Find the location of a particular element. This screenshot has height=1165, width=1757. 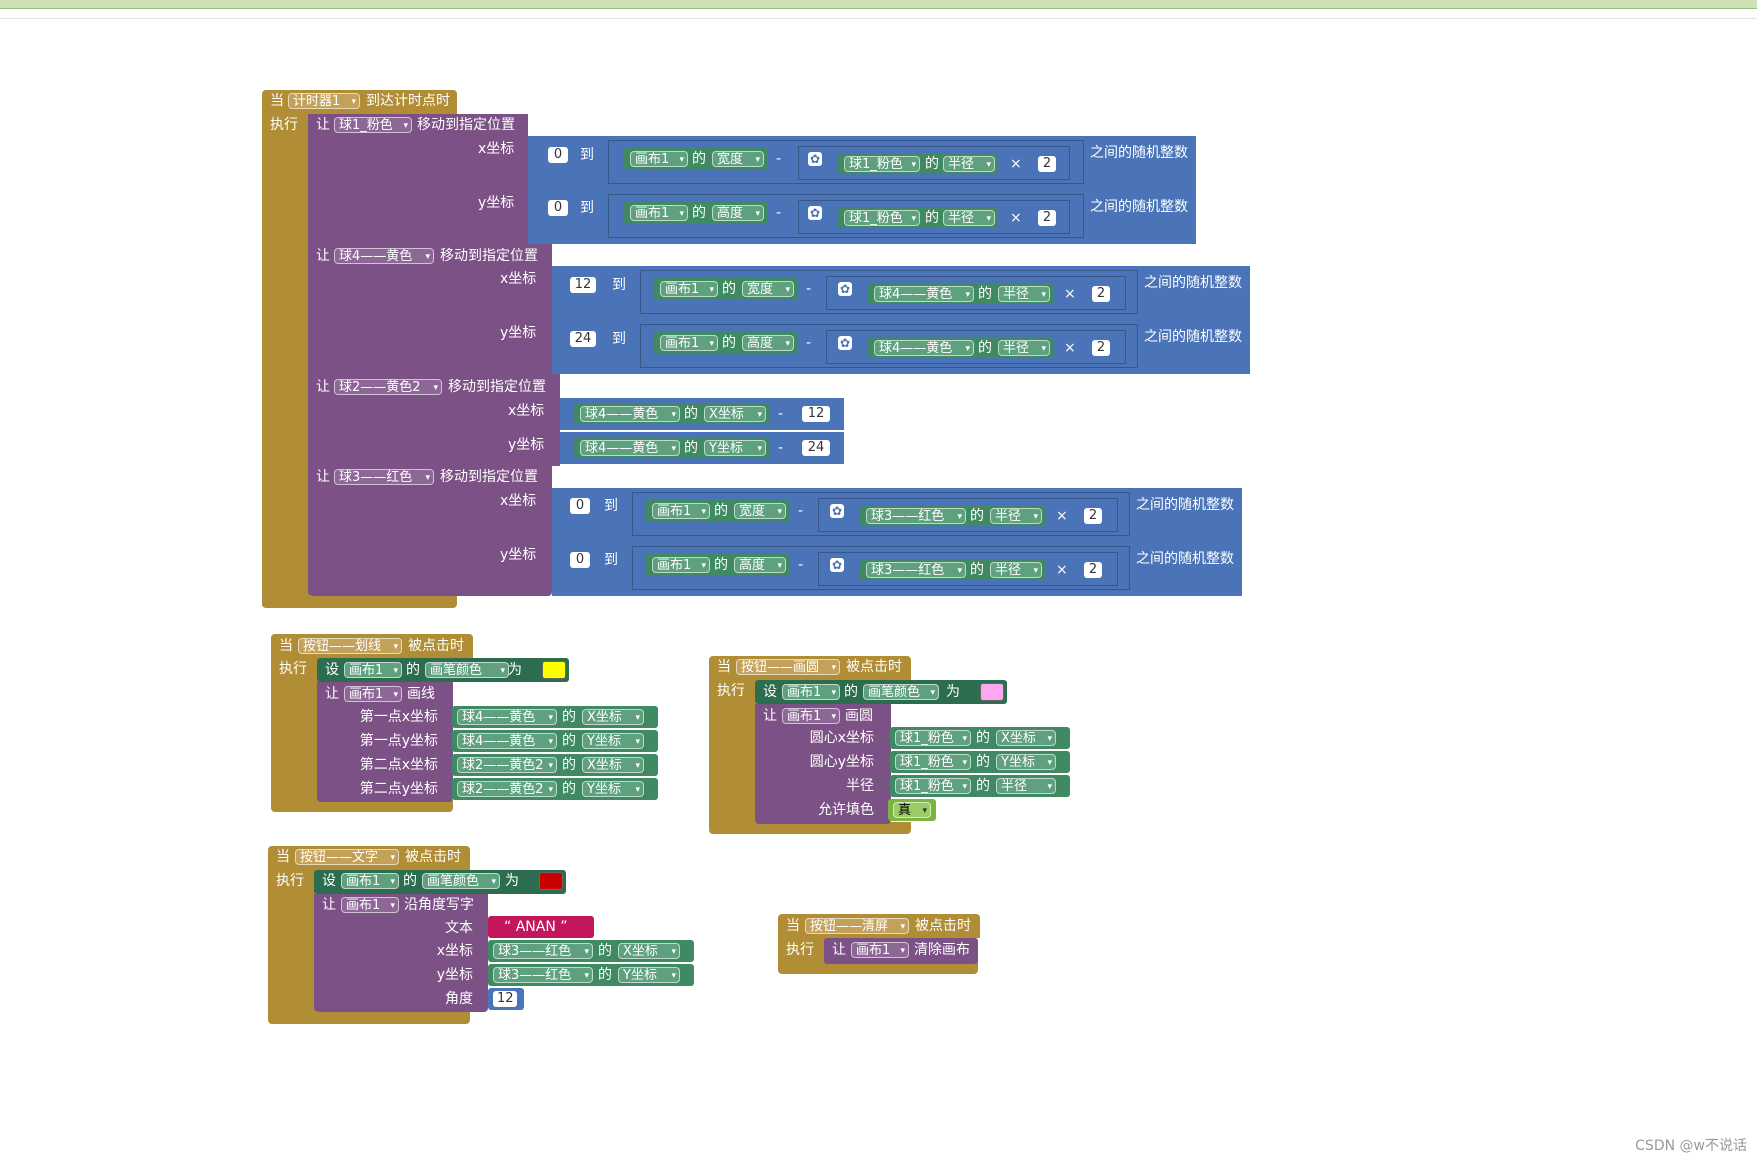

timer-component-dropdown: 计时器1 ▾ is located at coordinates (324, 101).